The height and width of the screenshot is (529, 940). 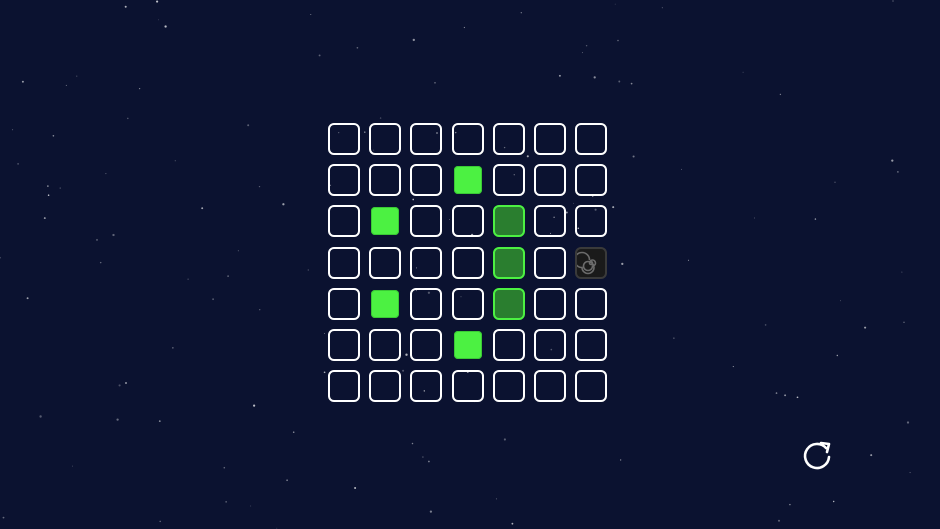 What do you see at coordinates (587, 263) in the screenshot?
I see `spiral-vortex-icon` at bounding box center [587, 263].